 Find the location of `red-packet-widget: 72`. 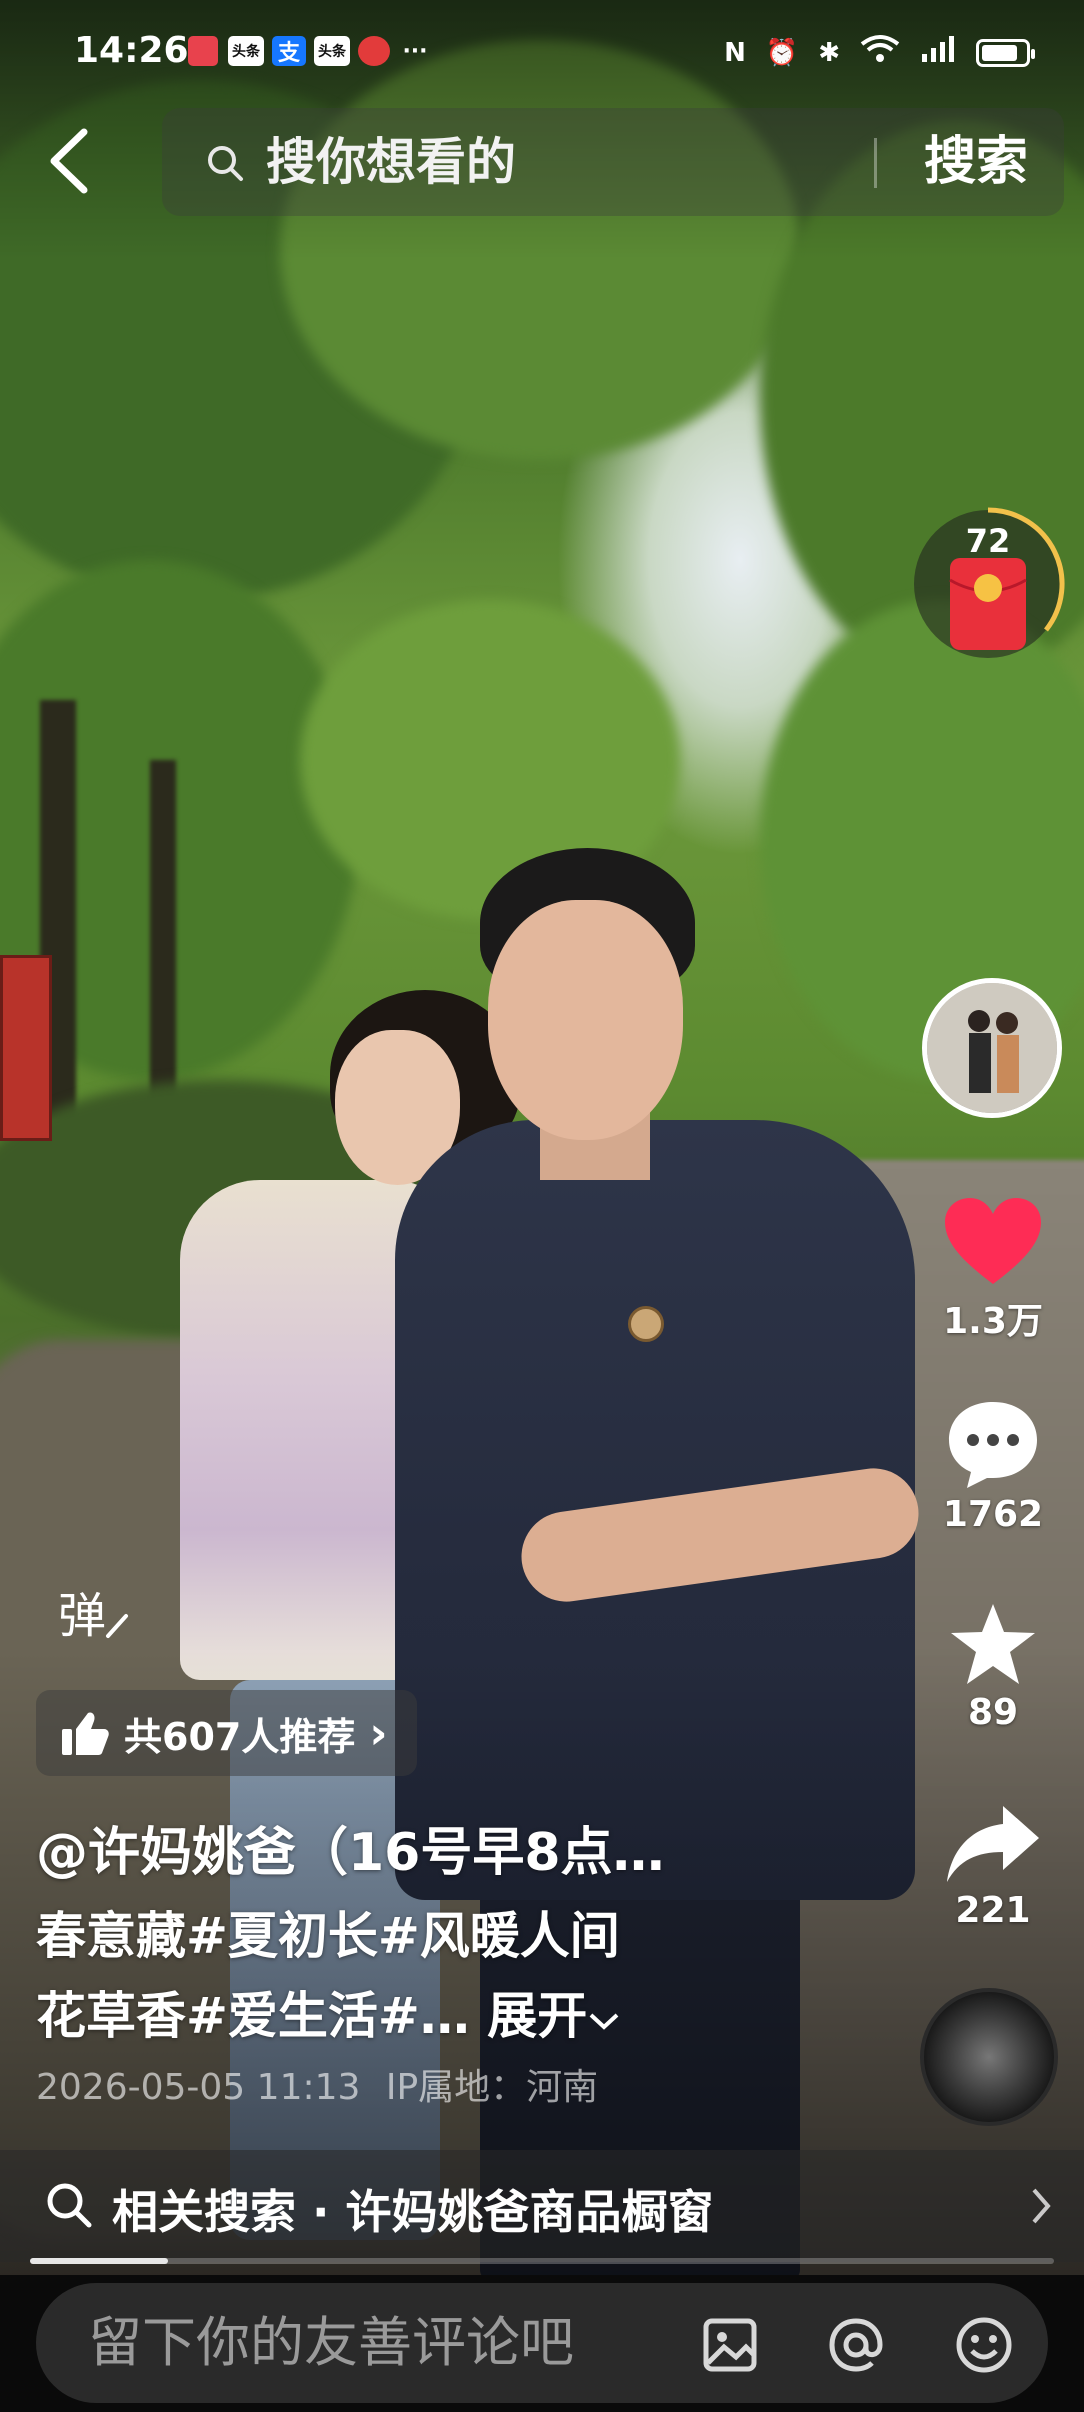

red-packet-widget: 72 is located at coordinates (988, 584).